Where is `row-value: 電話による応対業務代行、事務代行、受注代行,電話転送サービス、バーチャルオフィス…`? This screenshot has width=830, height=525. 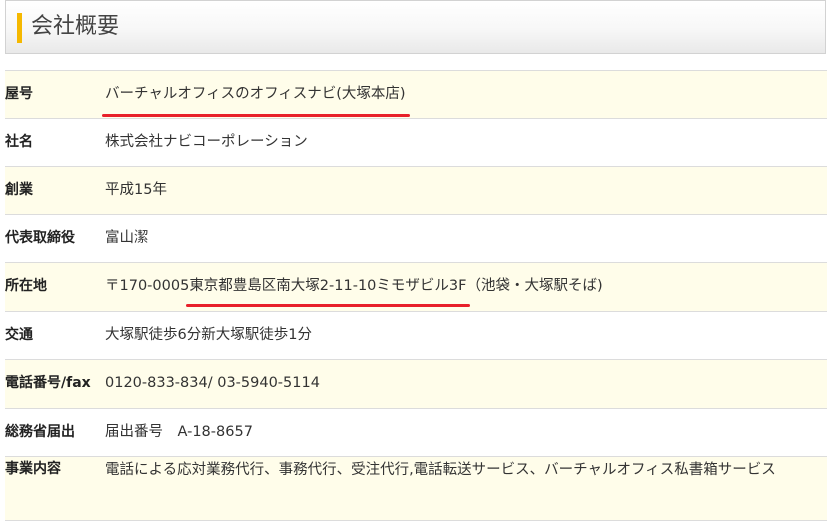 row-value: 電話による応対業務代行、事務代行、受注代行,電話転送サービス、バーチャルオフィス… is located at coordinates (440, 470).